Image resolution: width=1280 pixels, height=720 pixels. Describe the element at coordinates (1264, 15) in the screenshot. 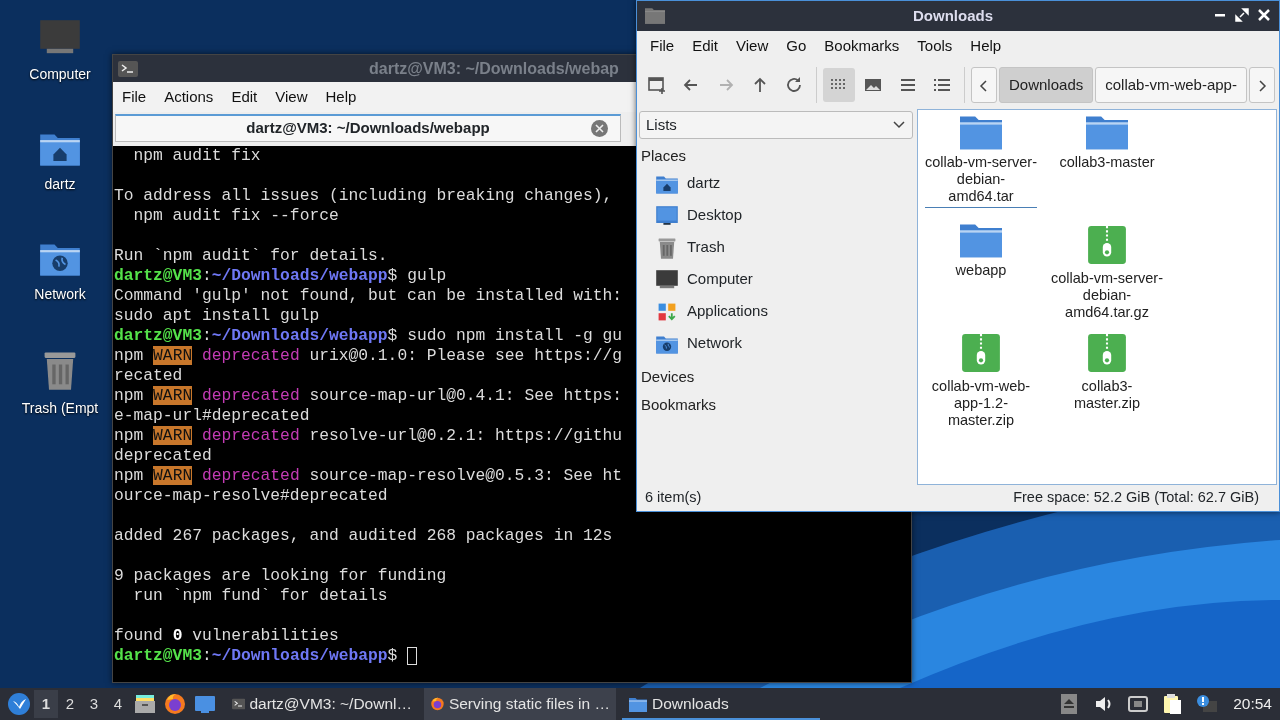

I see `close-icon` at that location.